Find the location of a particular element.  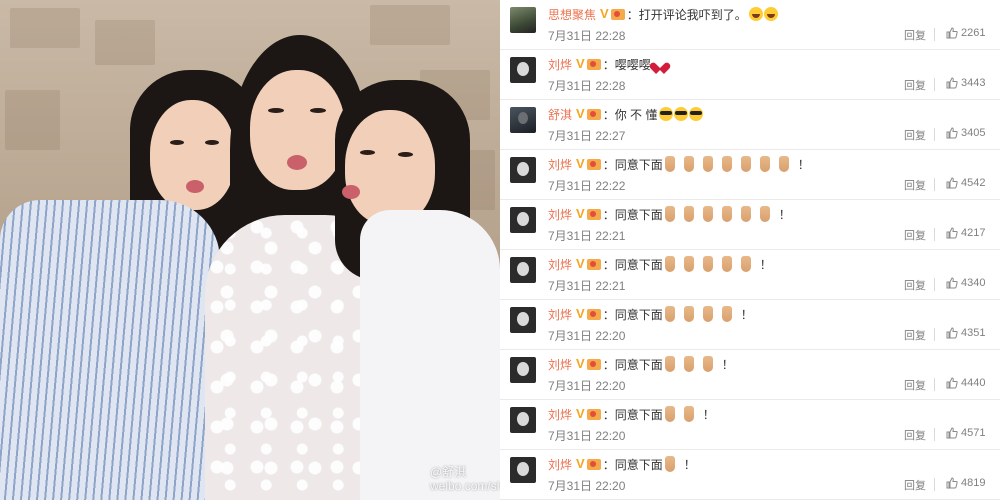

landscape-avatar-icon is located at coordinates (523, 20).